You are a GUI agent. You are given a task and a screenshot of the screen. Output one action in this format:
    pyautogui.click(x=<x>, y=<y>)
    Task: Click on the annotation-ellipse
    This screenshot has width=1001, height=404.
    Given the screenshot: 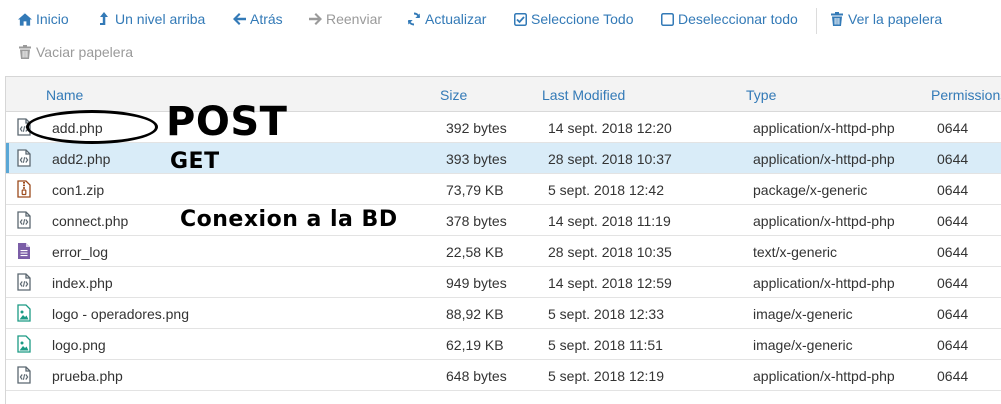 What is the action you would take?
    pyautogui.click(x=92, y=127)
    